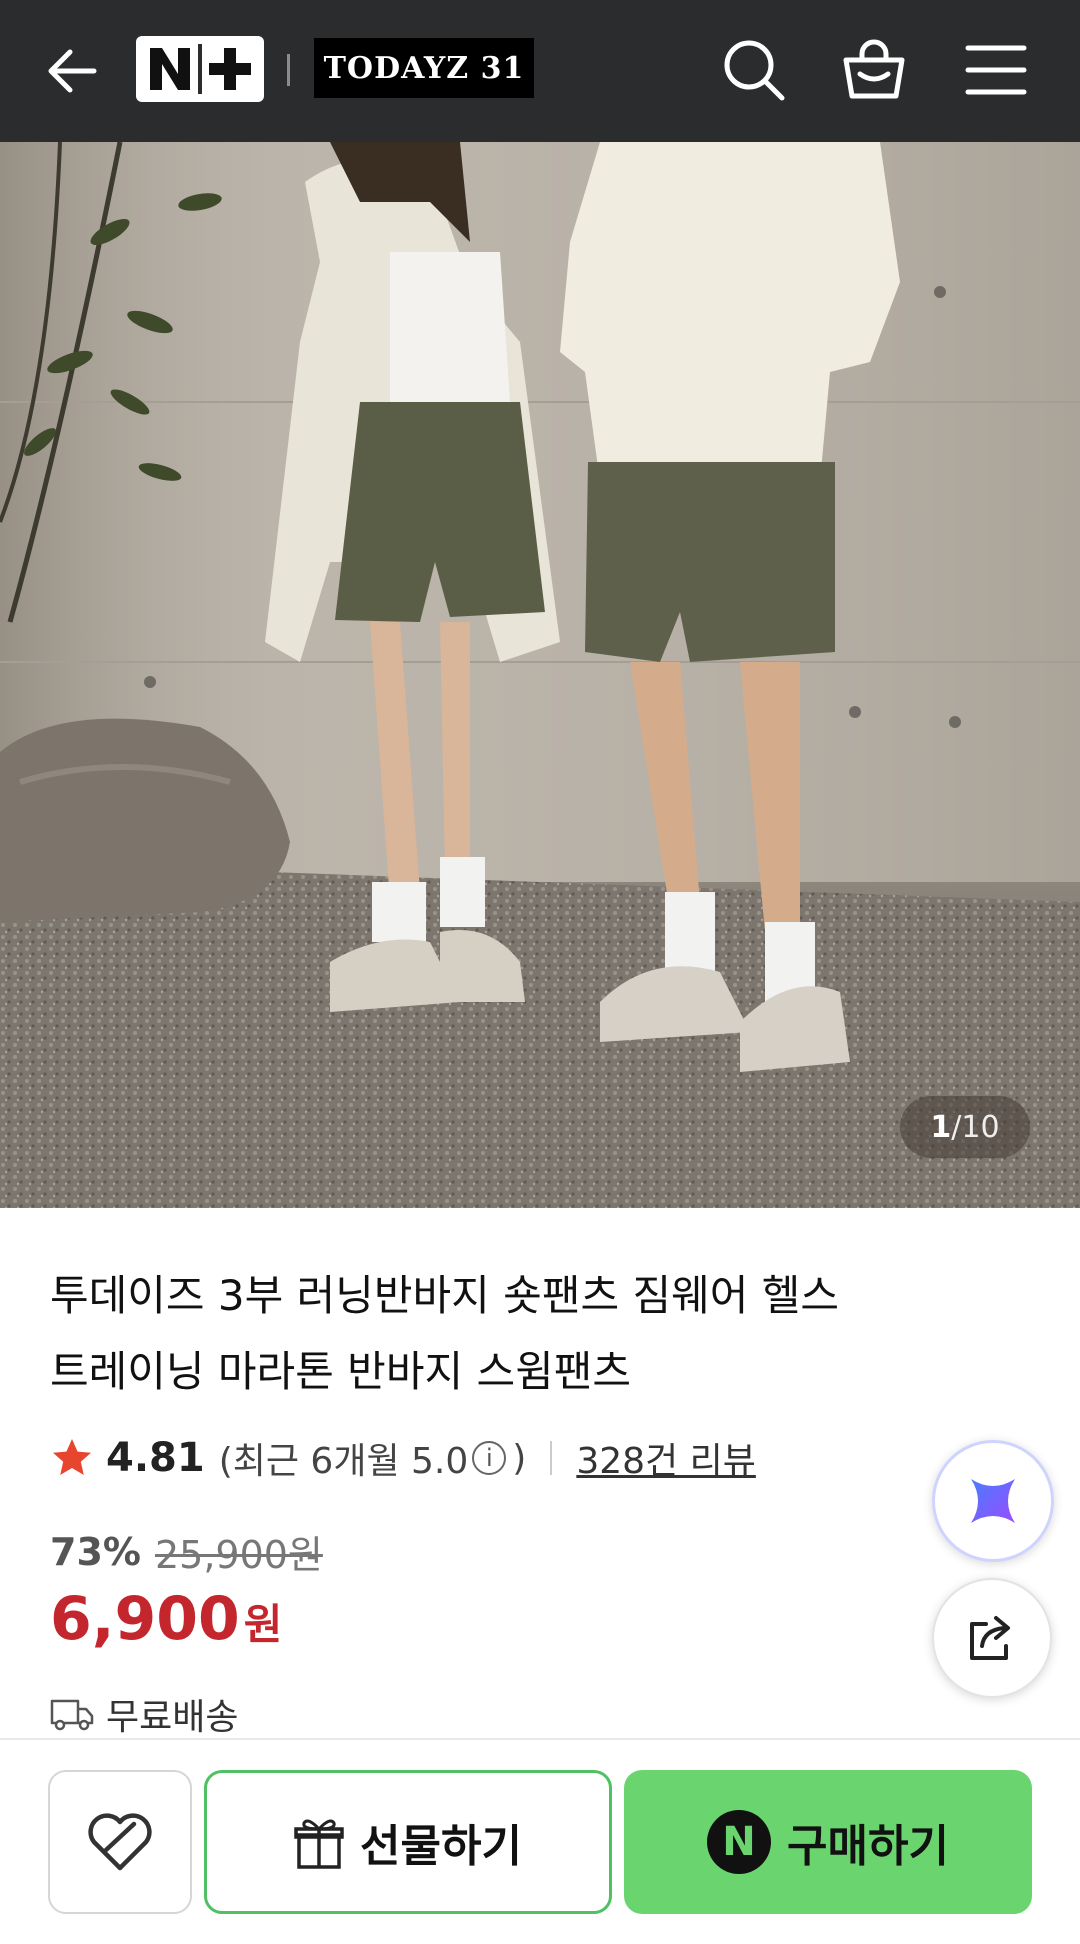 Image resolution: width=1080 pixels, height=1944 pixels. What do you see at coordinates (263, 1624) in the screenshot?
I see `price-currency: 원` at bounding box center [263, 1624].